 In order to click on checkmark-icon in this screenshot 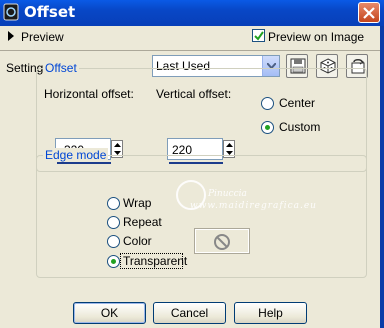, I will do `click(259, 36)`.